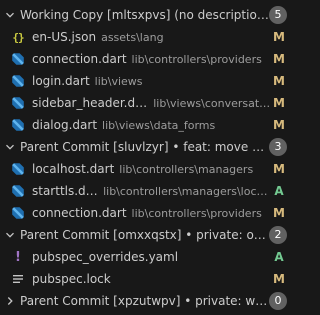 The height and width of the screenshot is (315, 320). I want to click on change-count-badge: 3, so click(278, 147).